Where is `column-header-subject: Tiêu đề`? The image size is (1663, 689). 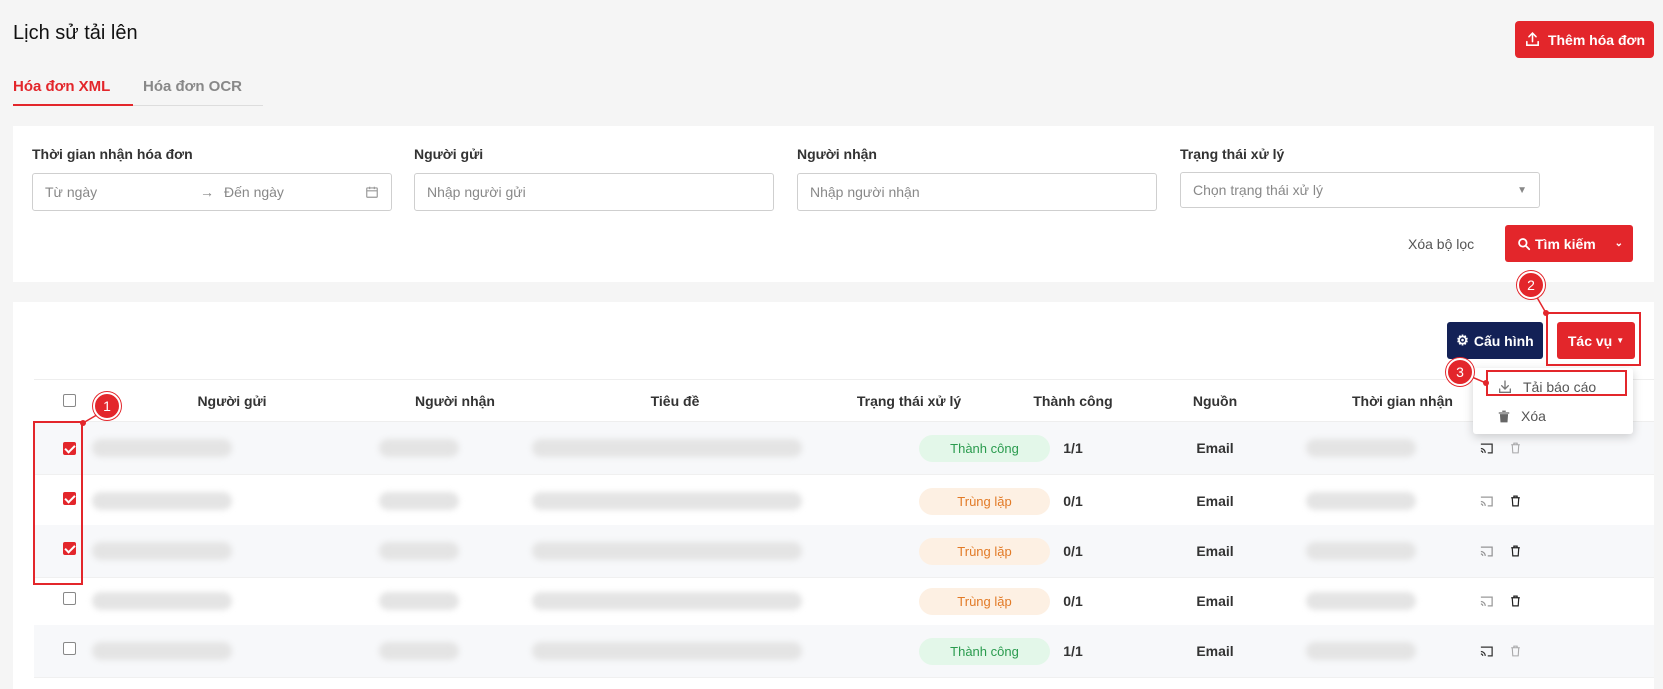
column-header-subject: Tiêu đề is located at coordinates (675, 401).